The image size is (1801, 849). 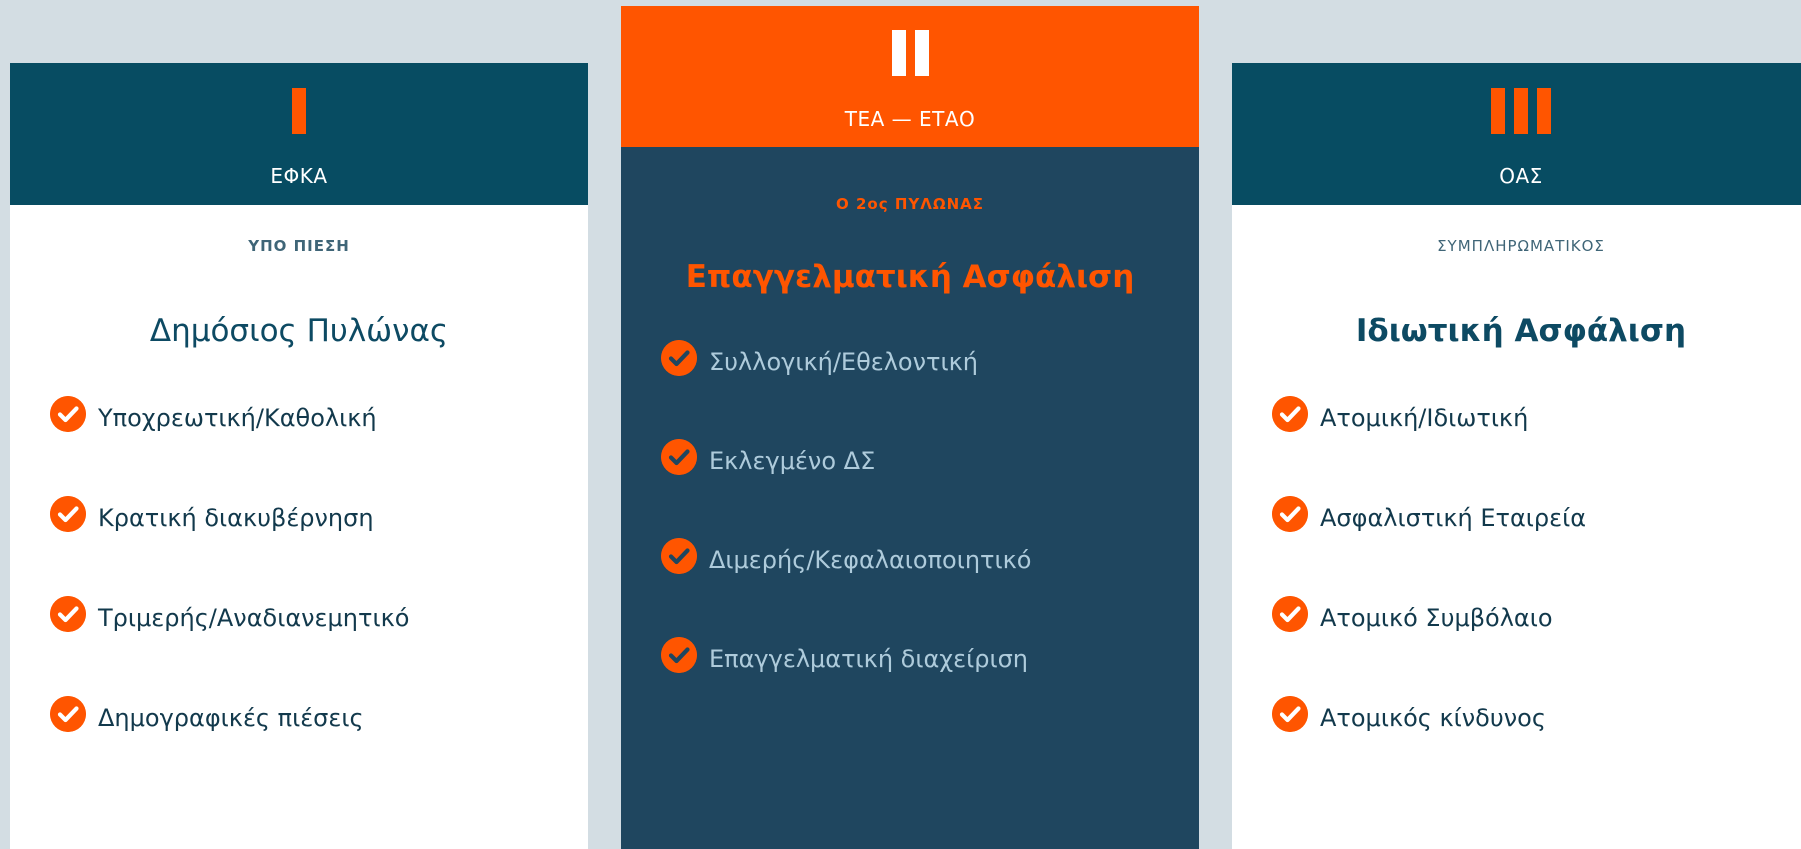 I want to click on feature-item: Διμερής/Κεφαλαιοποιητικό, so click(x=925, y=587).